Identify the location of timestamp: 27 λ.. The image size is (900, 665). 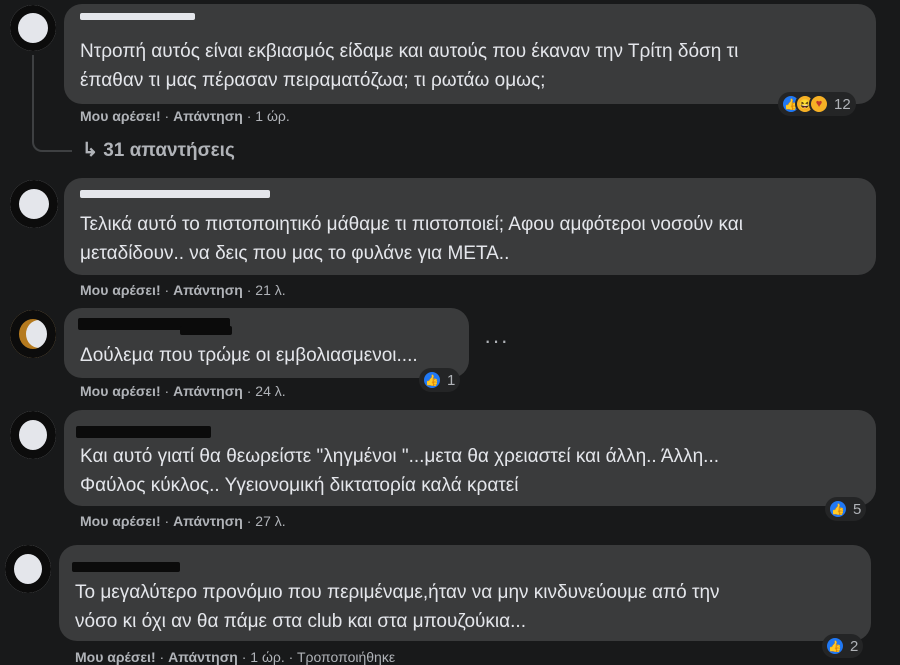
(270, 521).